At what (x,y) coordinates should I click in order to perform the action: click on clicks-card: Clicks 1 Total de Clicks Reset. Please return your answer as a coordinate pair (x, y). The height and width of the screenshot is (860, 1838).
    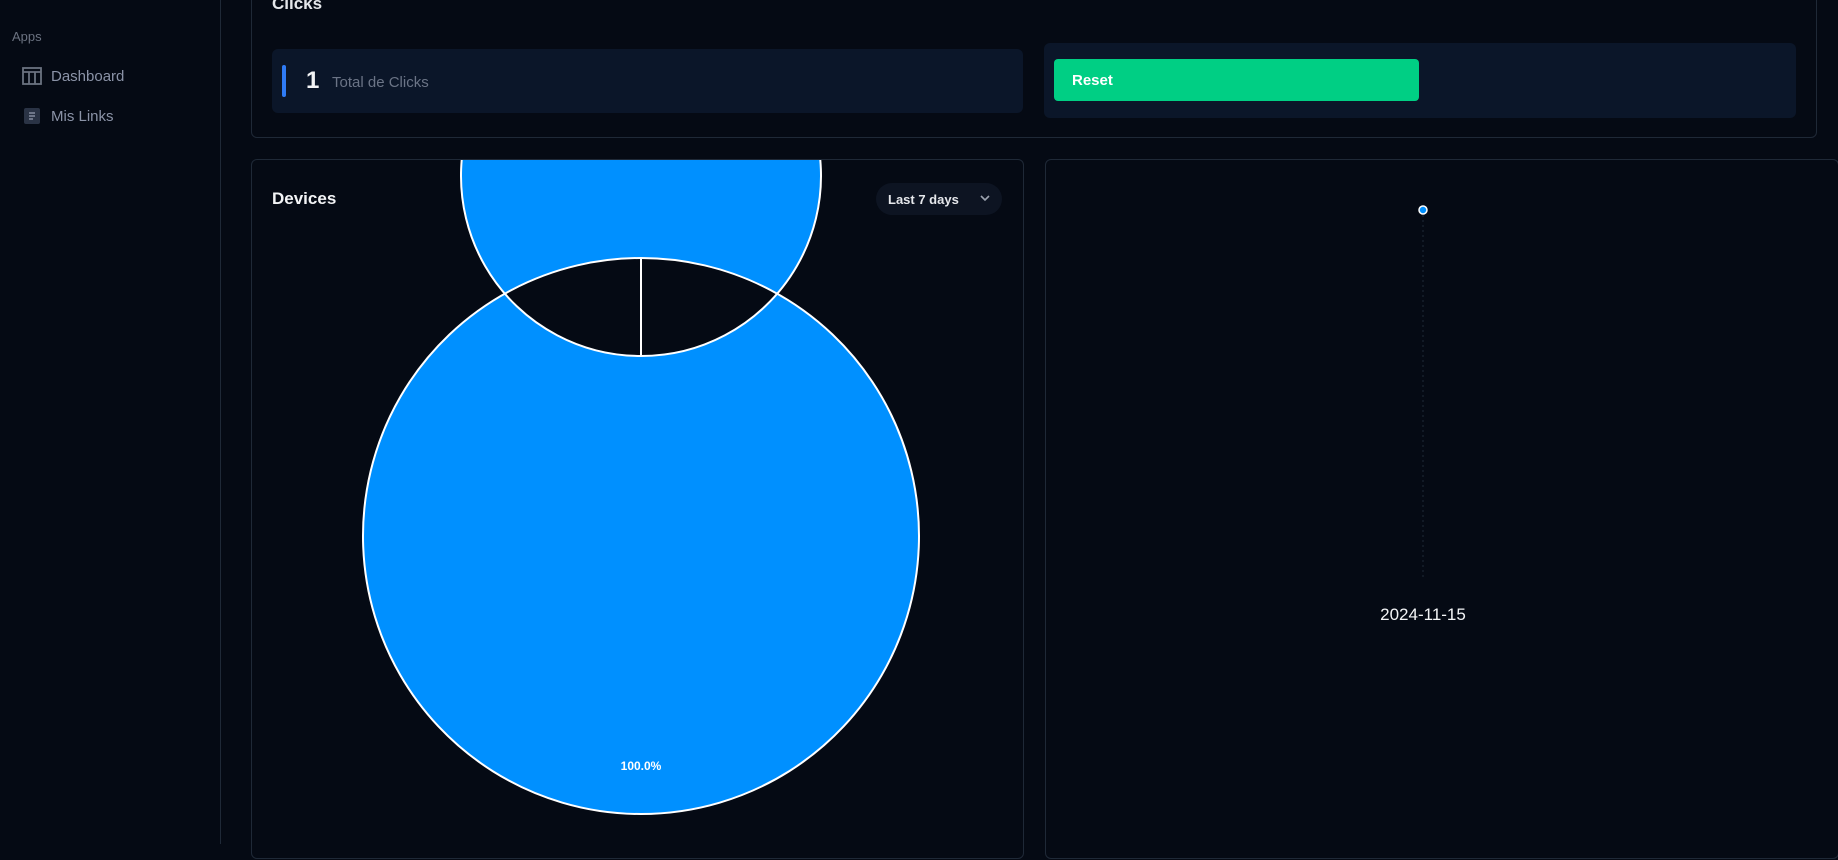
    Looking at the image, I should click on (1034, 69).